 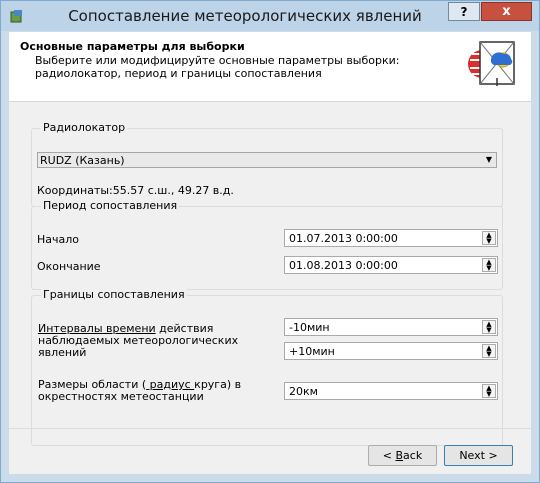 I want to click on weather-station-icon, so click(x=491, y=63).